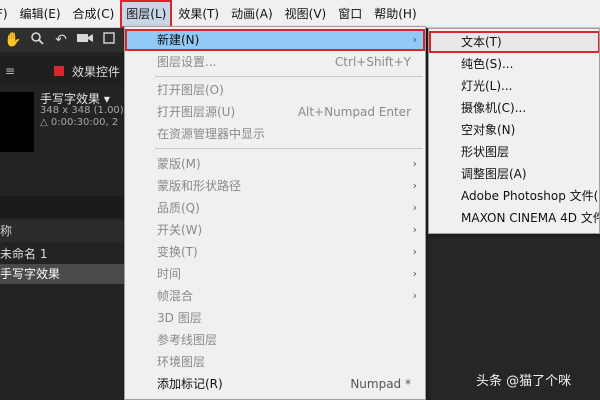 The height and width of the screenshot is (400, 600). I want to click on menu-item-mask: 蒙版(M) ›, so click(275, 164).